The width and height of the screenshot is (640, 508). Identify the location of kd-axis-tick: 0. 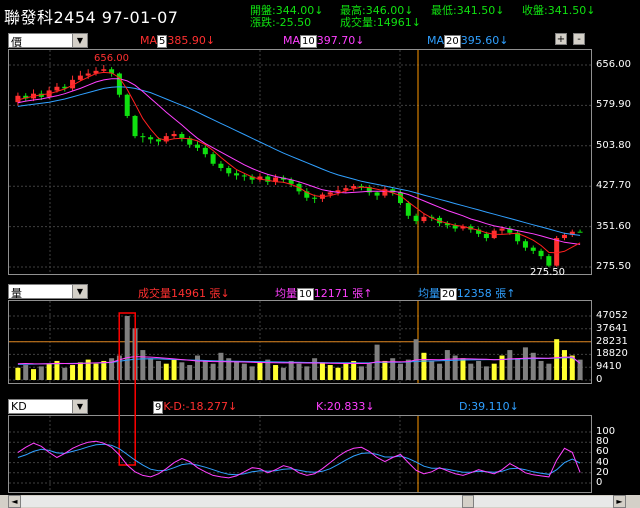
(599, 482).